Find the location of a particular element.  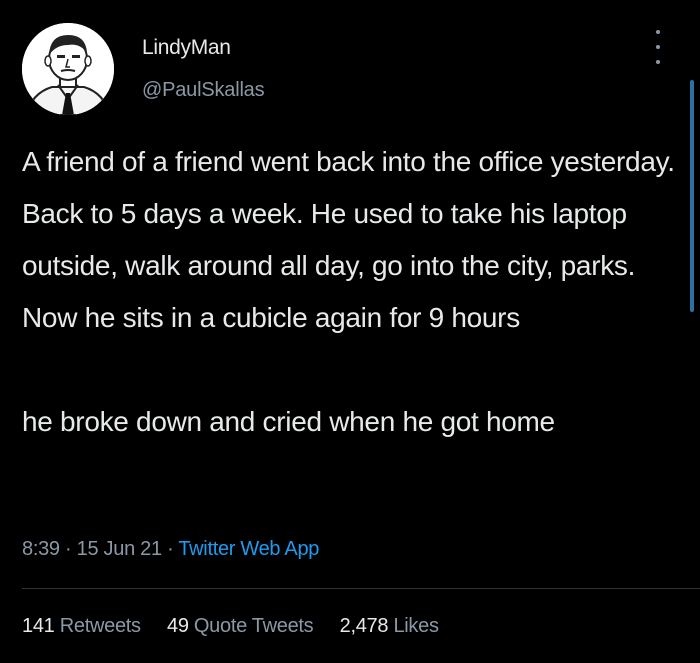

tweet-source-link: Twitter Web App is located at coordinates (248, 549).